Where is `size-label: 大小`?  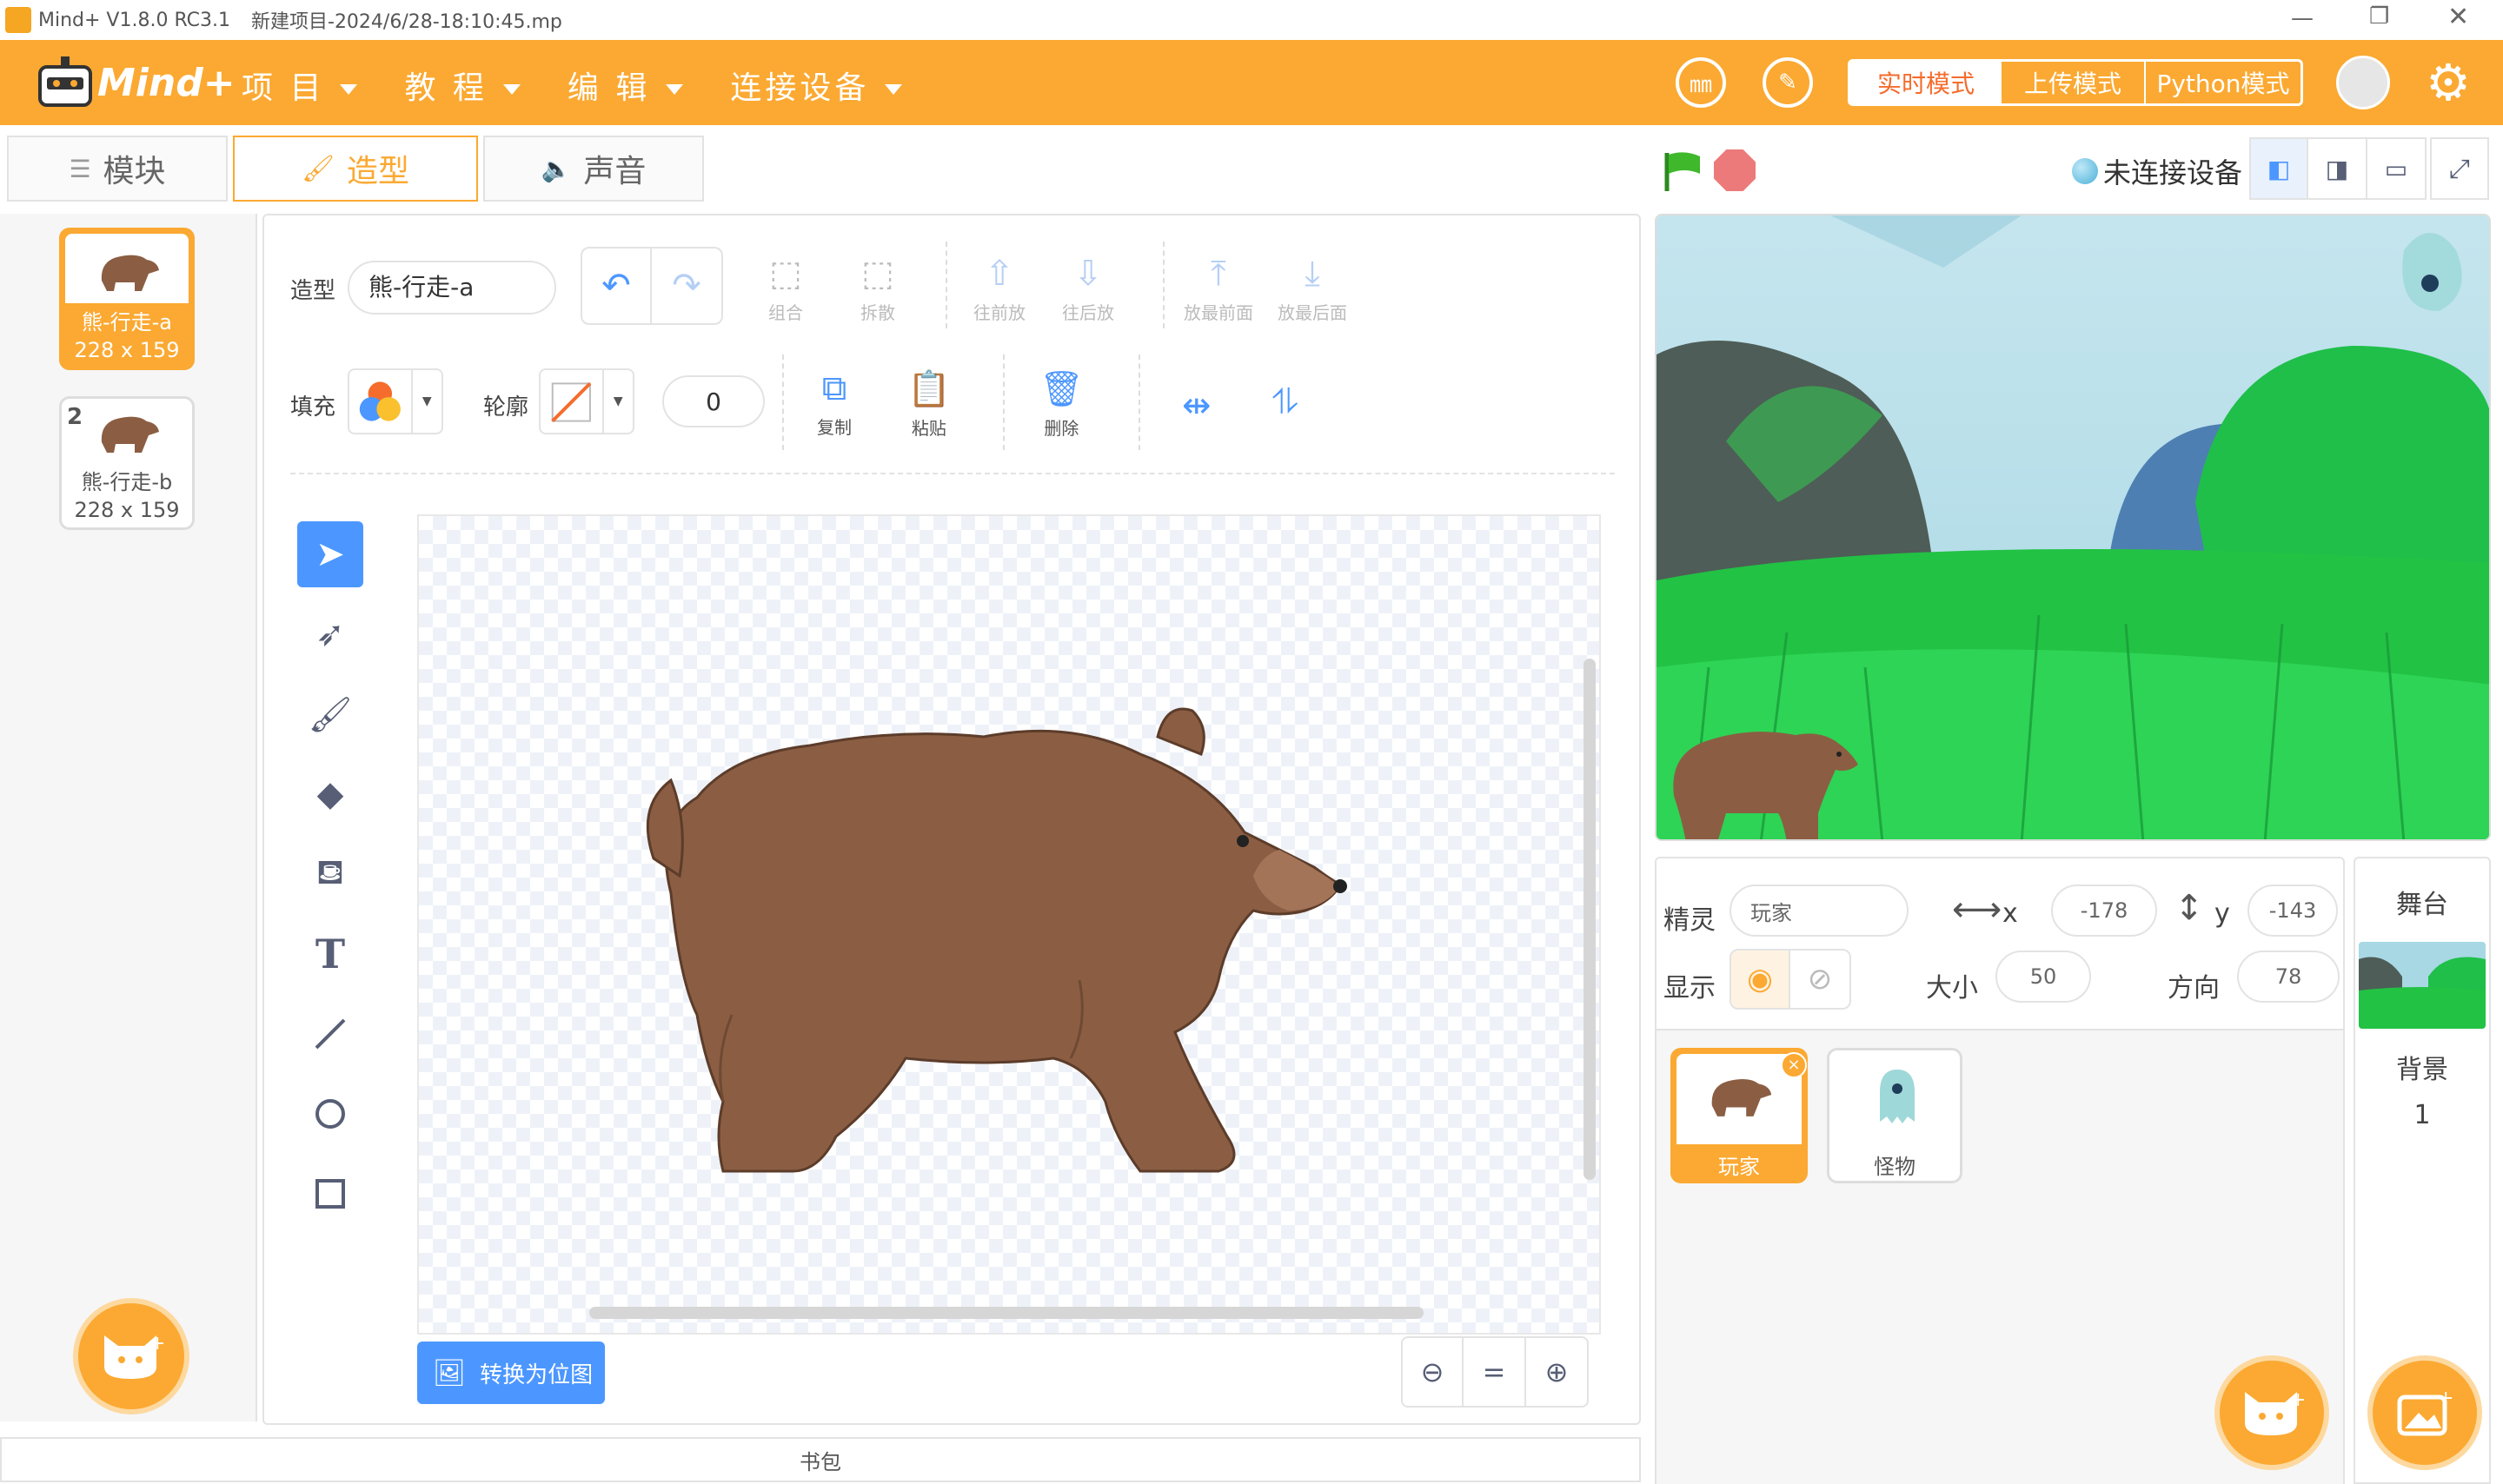 size-label: 大小 is located at coordinates (1952, 988).